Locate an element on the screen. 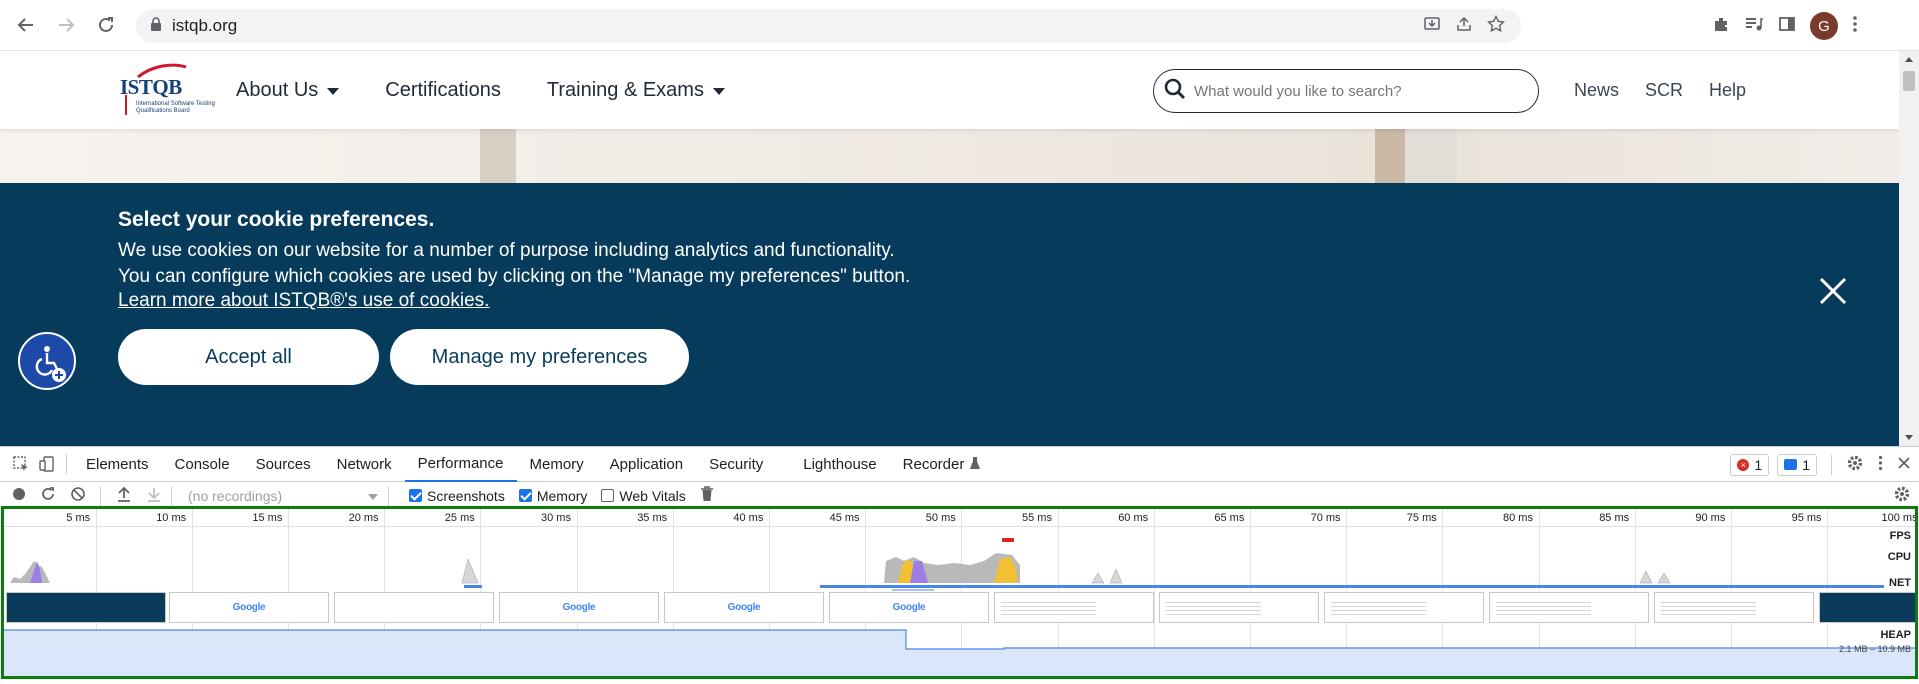 This screenshot has width=1919, height=684. extensions-icon is located at coordinates (1721, 26).